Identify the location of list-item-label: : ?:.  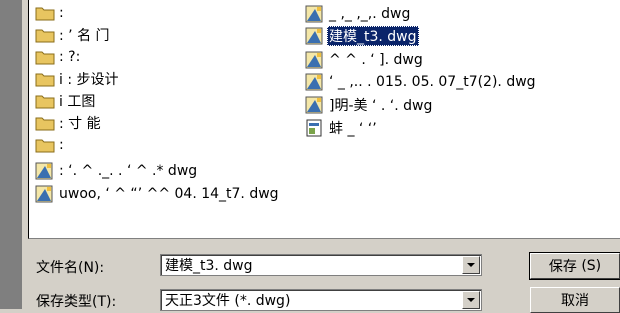
(70, 57).